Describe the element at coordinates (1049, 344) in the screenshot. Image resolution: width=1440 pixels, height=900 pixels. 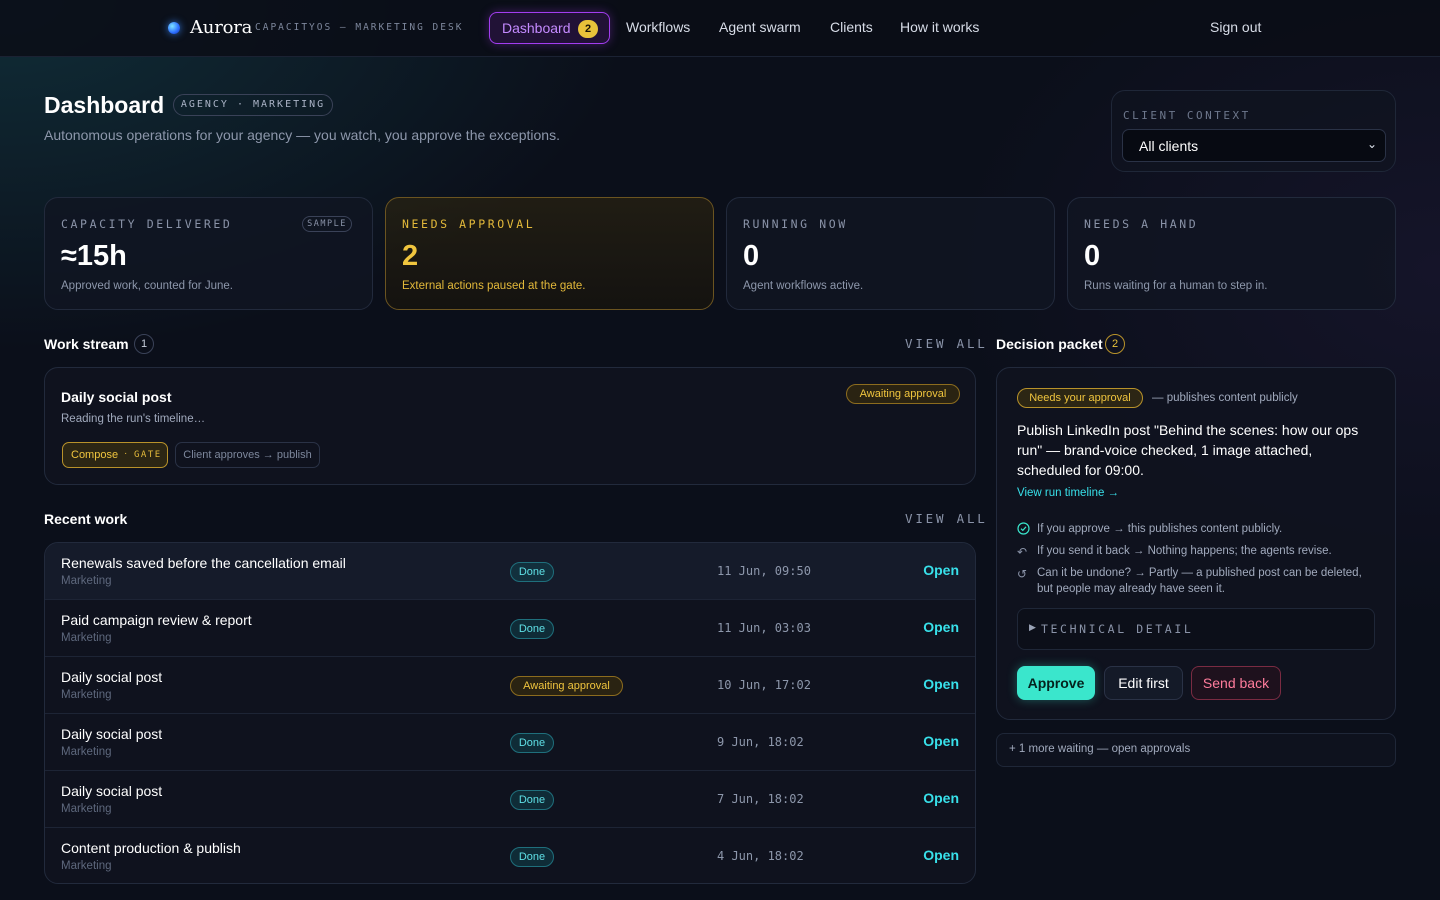
I see `decision-packet-title: Decision packet` at that location.